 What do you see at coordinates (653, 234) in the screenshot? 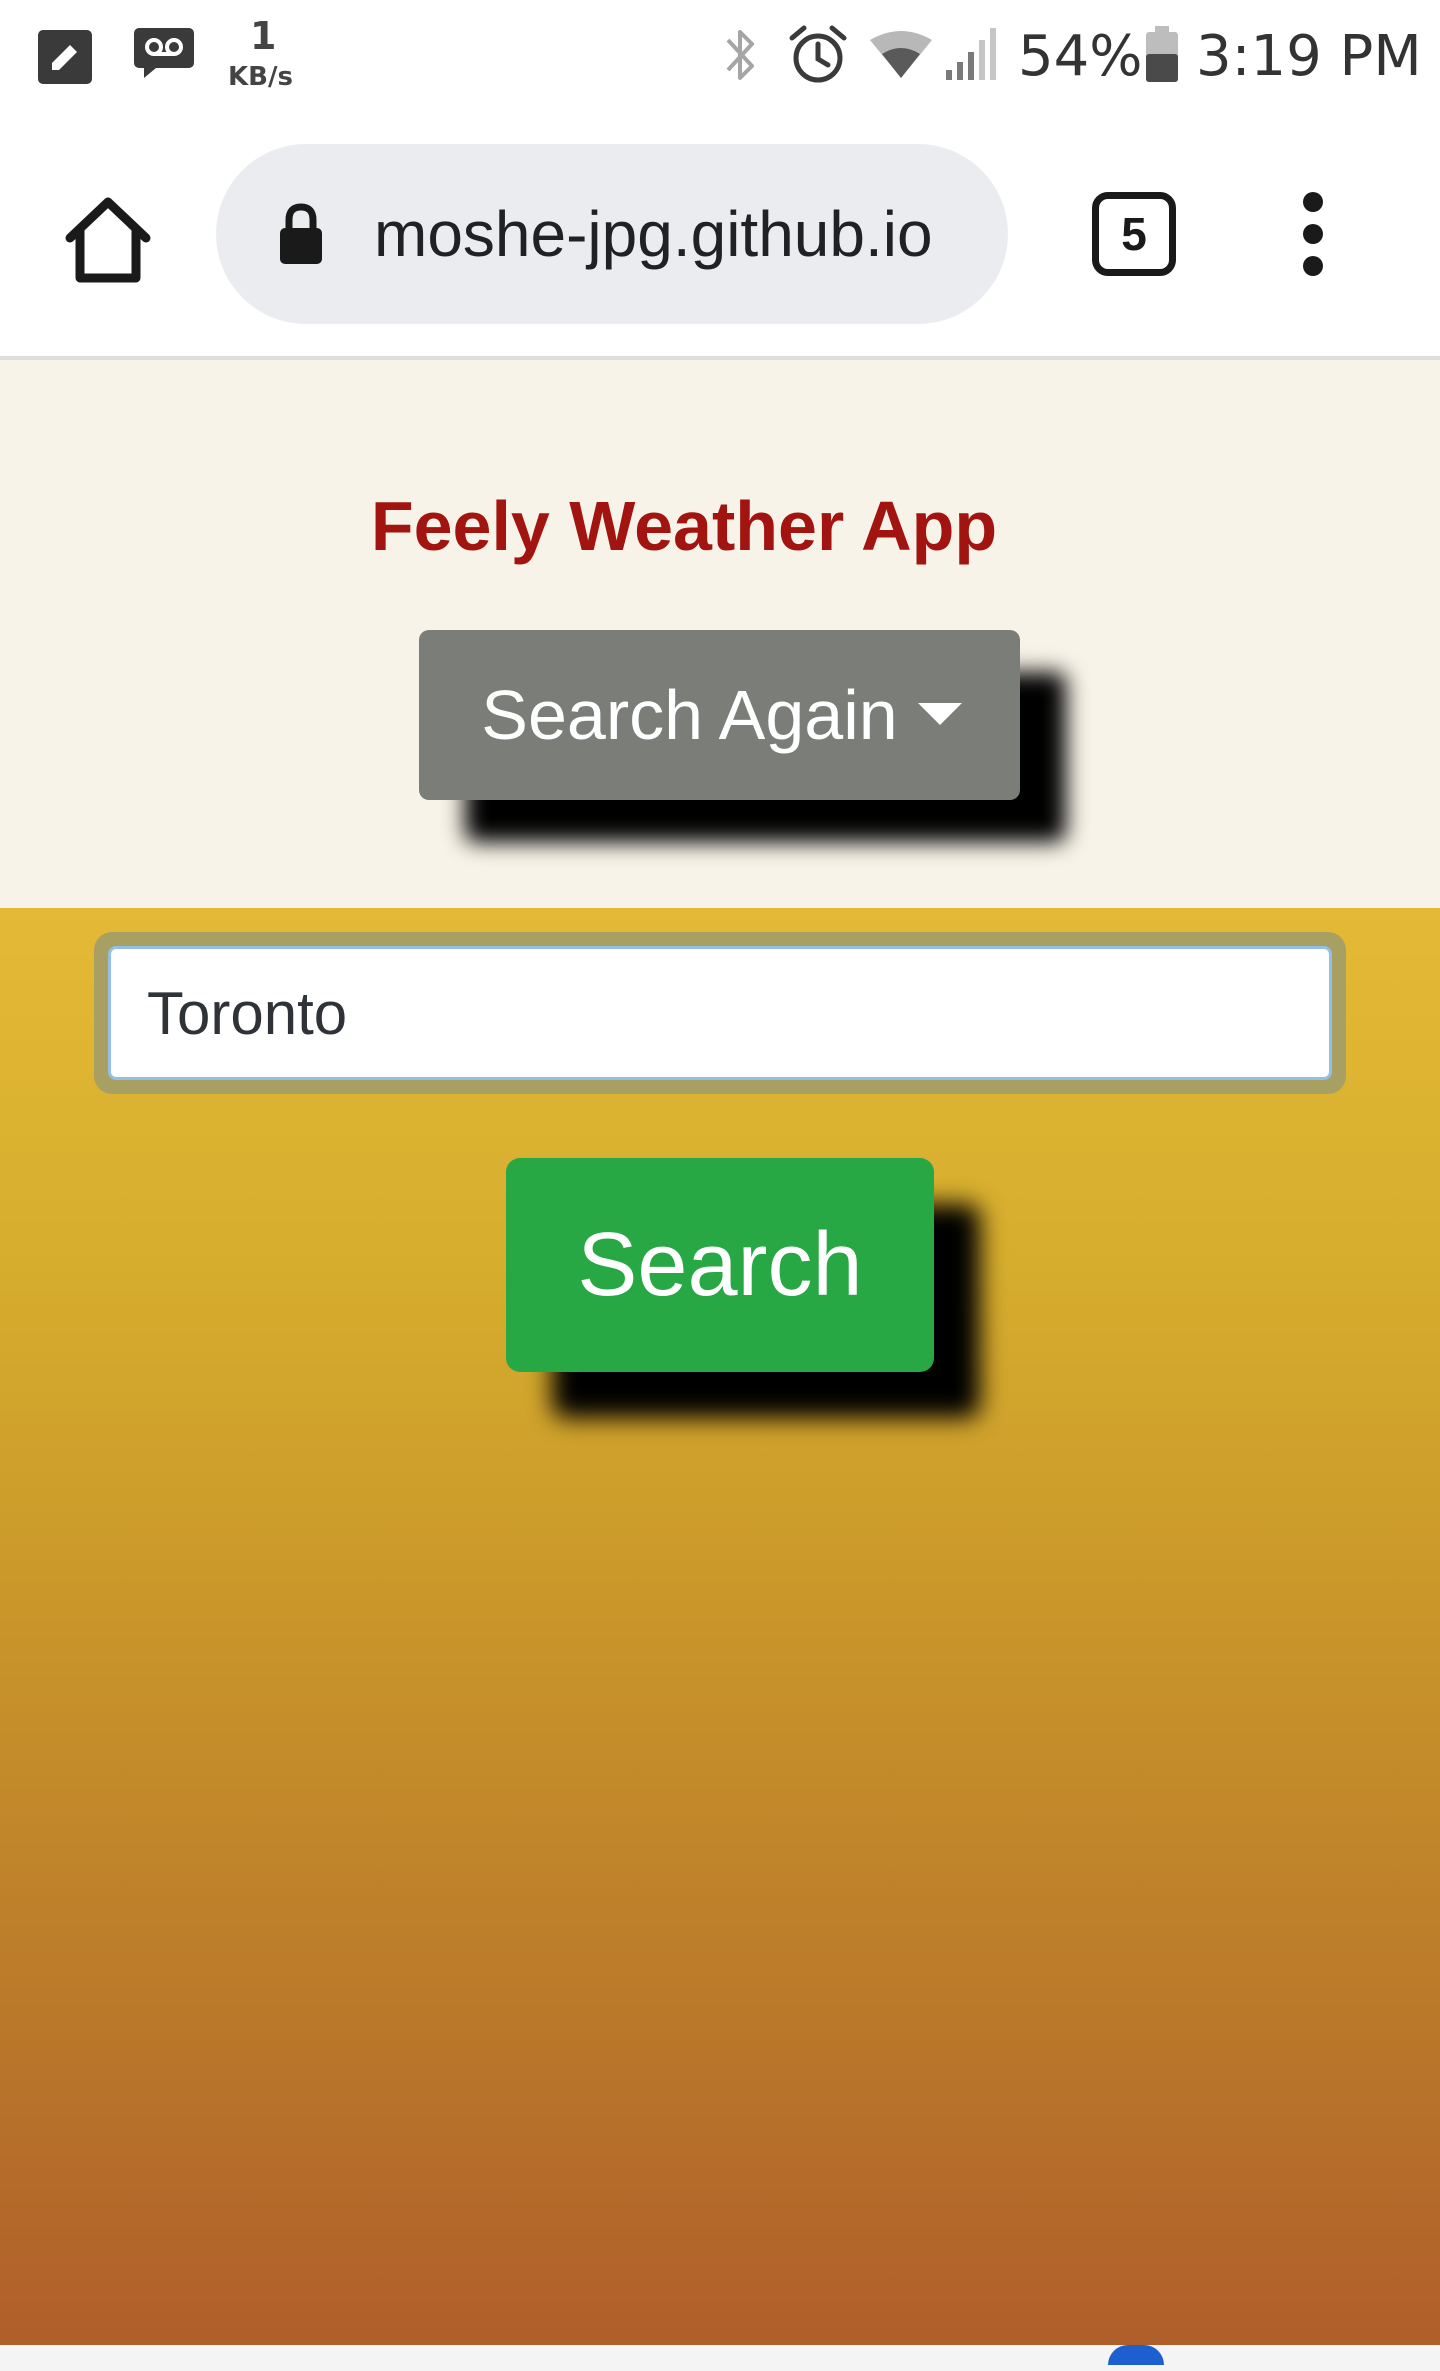
I see `url-value: moshe-jpg.github.io` at bounding box center [653, 234].